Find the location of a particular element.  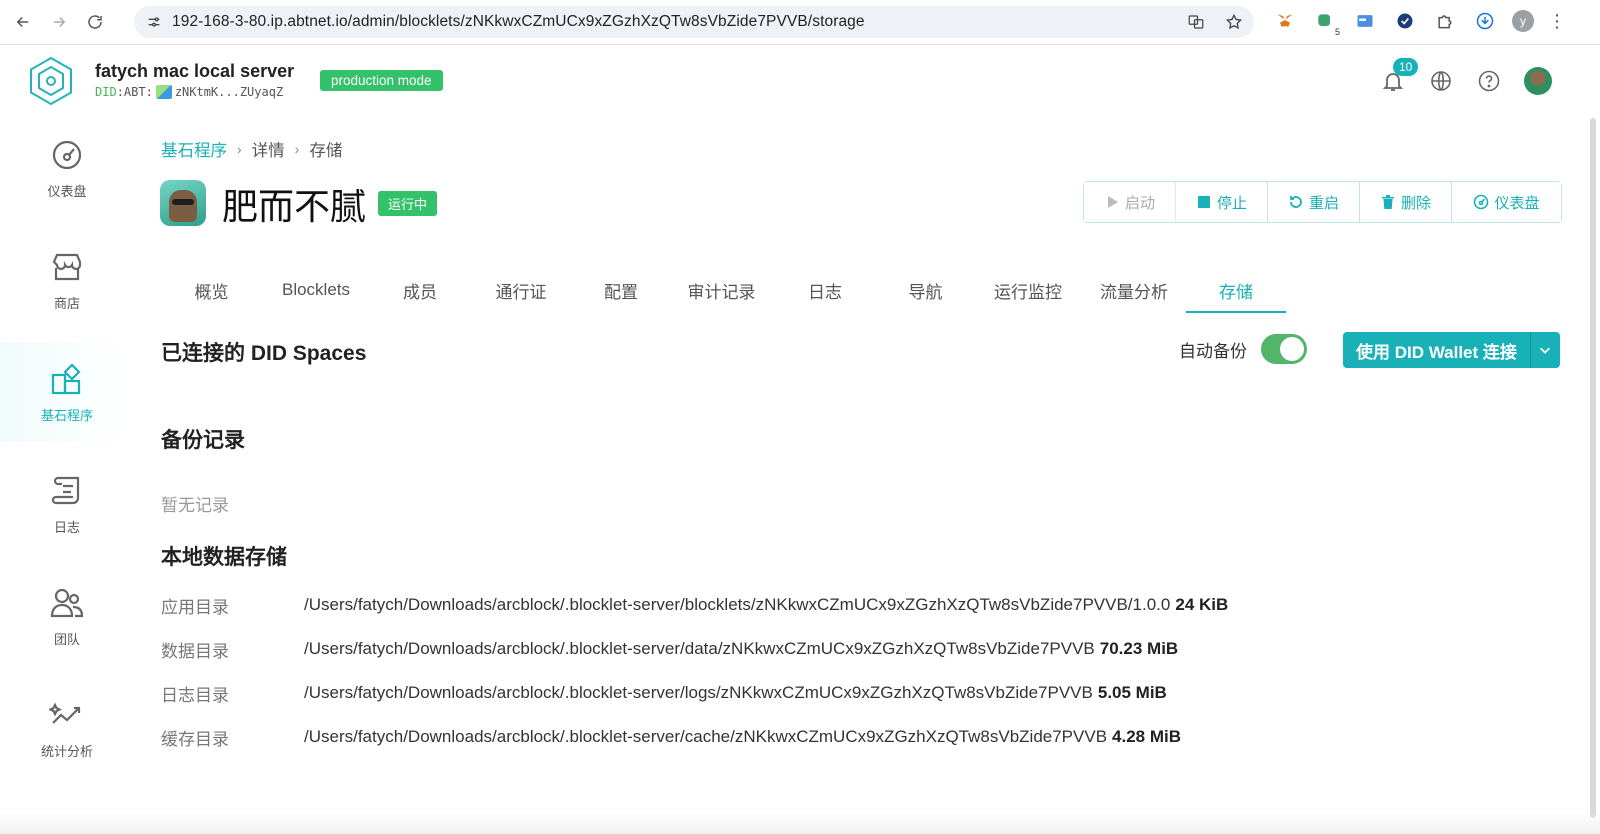

did-avatar-icon is located at coordinates (163, 92).